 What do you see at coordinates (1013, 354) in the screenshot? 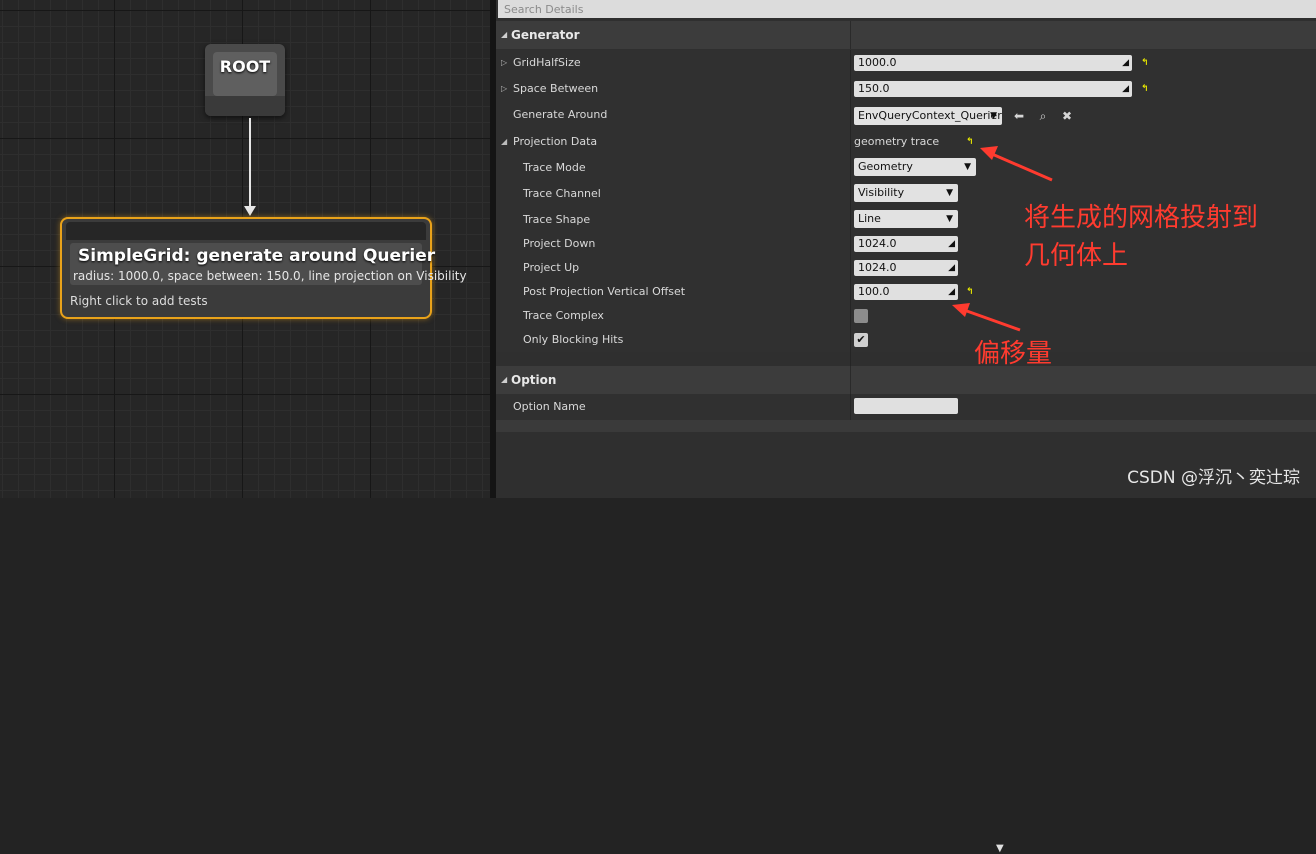
I see `annotation-offset-note: 偏移量` at bounding box center [1013, 354].